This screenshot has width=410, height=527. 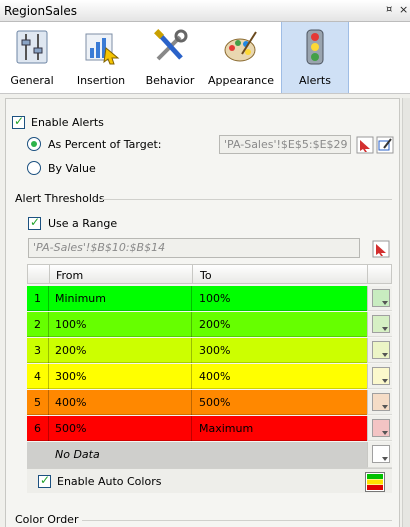 I want to click on from-column-header: From, so click(x=69, y=275).